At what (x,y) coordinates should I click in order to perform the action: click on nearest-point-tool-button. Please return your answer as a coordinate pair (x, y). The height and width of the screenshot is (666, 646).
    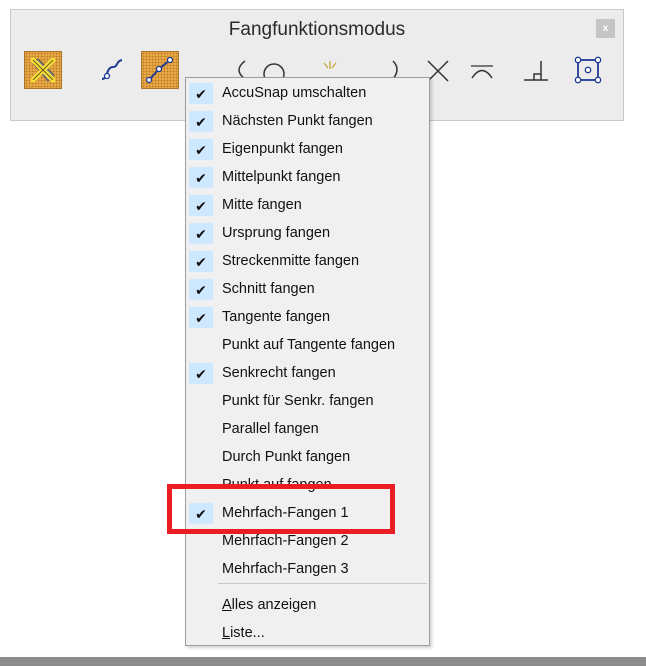
    Looking at the image, I should click on (113, 70).